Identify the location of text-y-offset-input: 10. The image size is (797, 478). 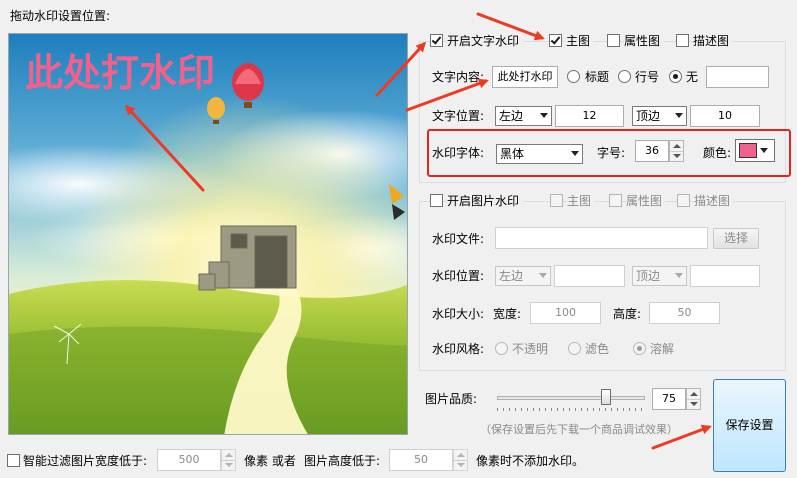
(725, 116).